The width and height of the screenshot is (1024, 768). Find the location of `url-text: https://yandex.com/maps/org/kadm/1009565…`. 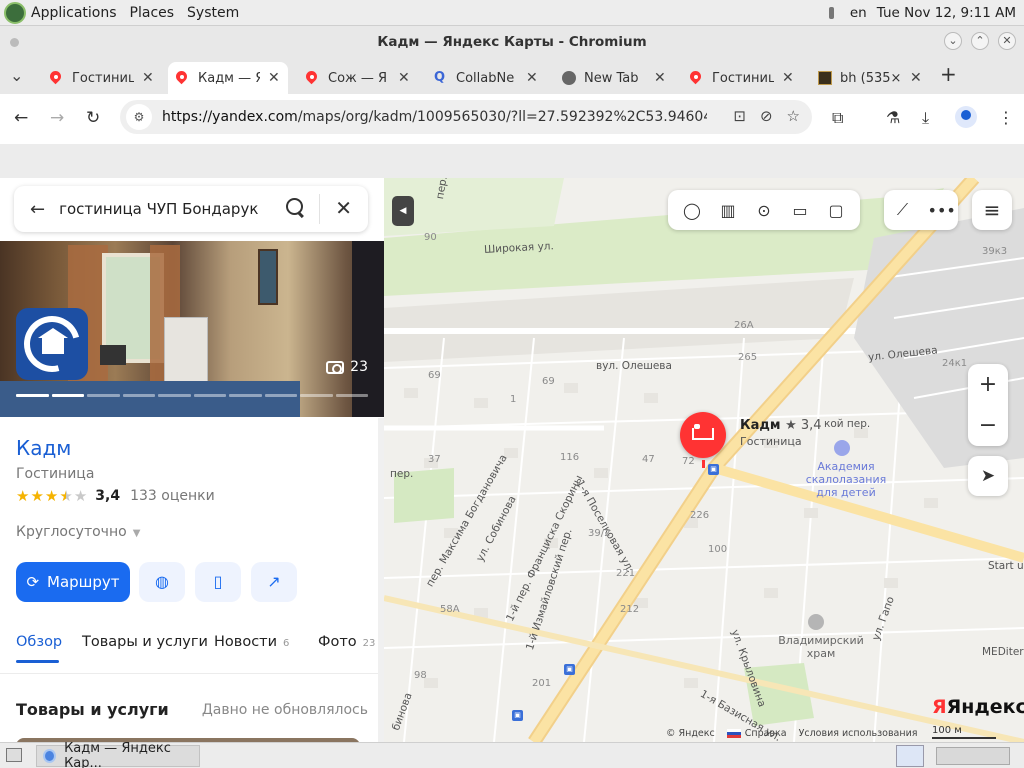

url-text: https://yandex.com/maps/org/kadm/1009565… is located at coordinates (434, 117).